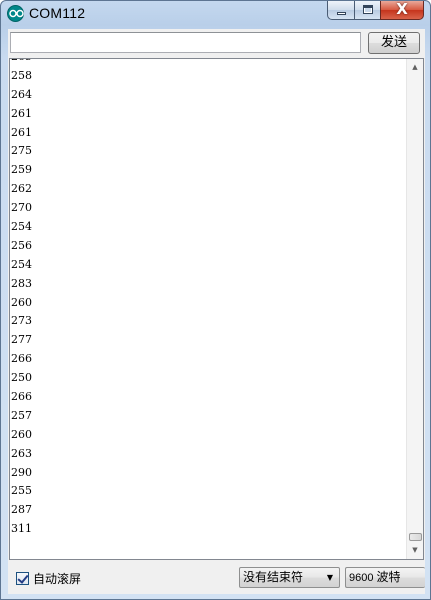 This screenshot has height=600, width=431. Describe the element at coordinates (415, 67) in the screenshot. I see `scroll-up-arrow-icon: ▲` at that location.